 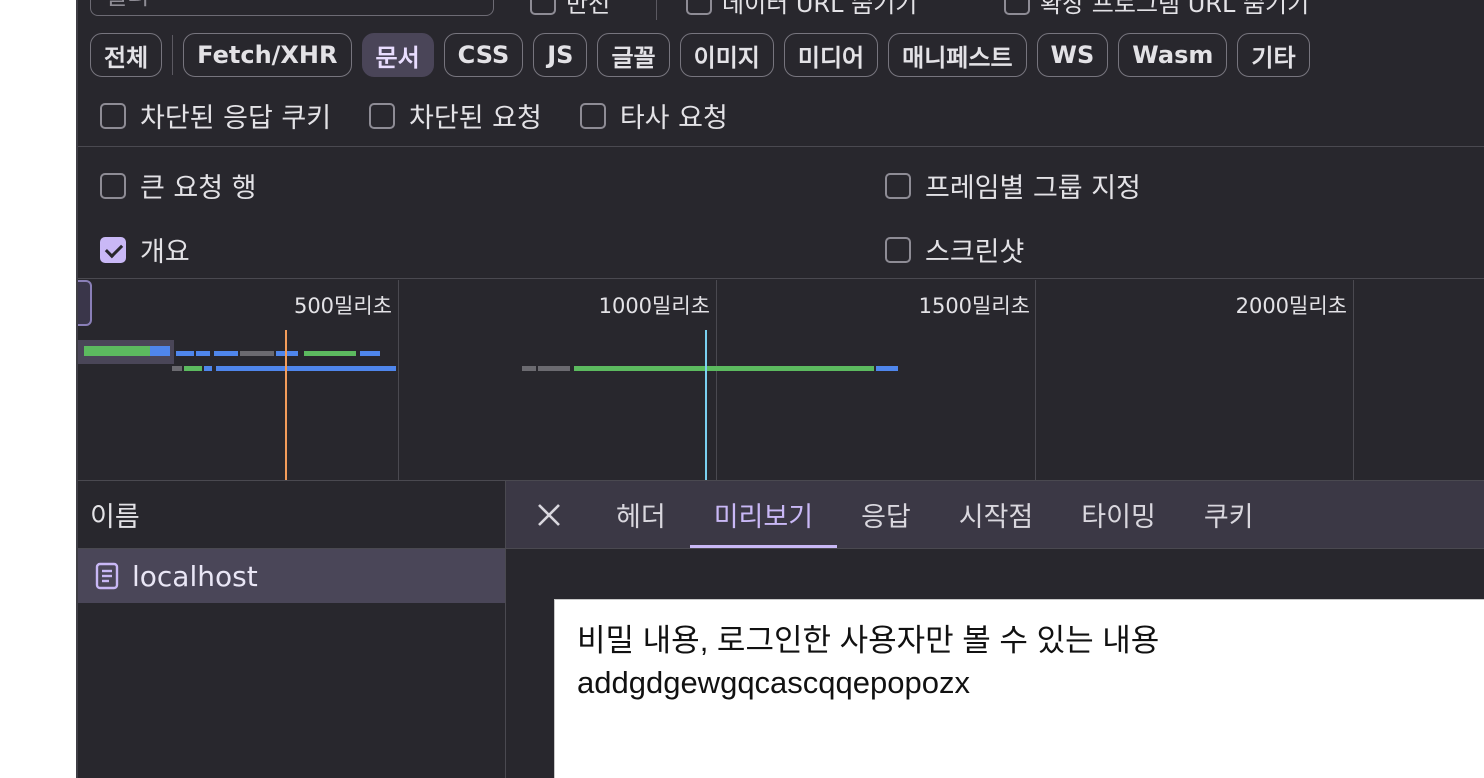 What do you see at coordinates (115, 517) in the screenshot?
I see `name-column-label: 이름` at bounding box center [115, 517].